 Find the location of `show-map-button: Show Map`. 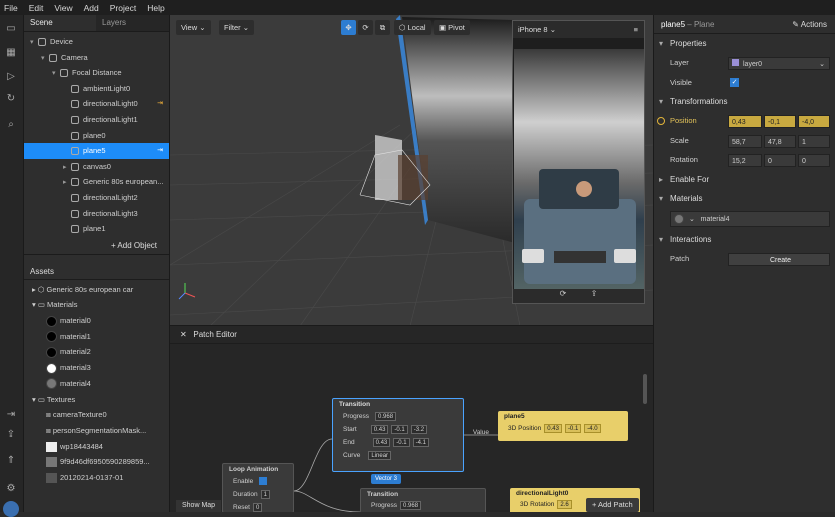

show-map-button: Show Map is located at coordinates (199, 506).